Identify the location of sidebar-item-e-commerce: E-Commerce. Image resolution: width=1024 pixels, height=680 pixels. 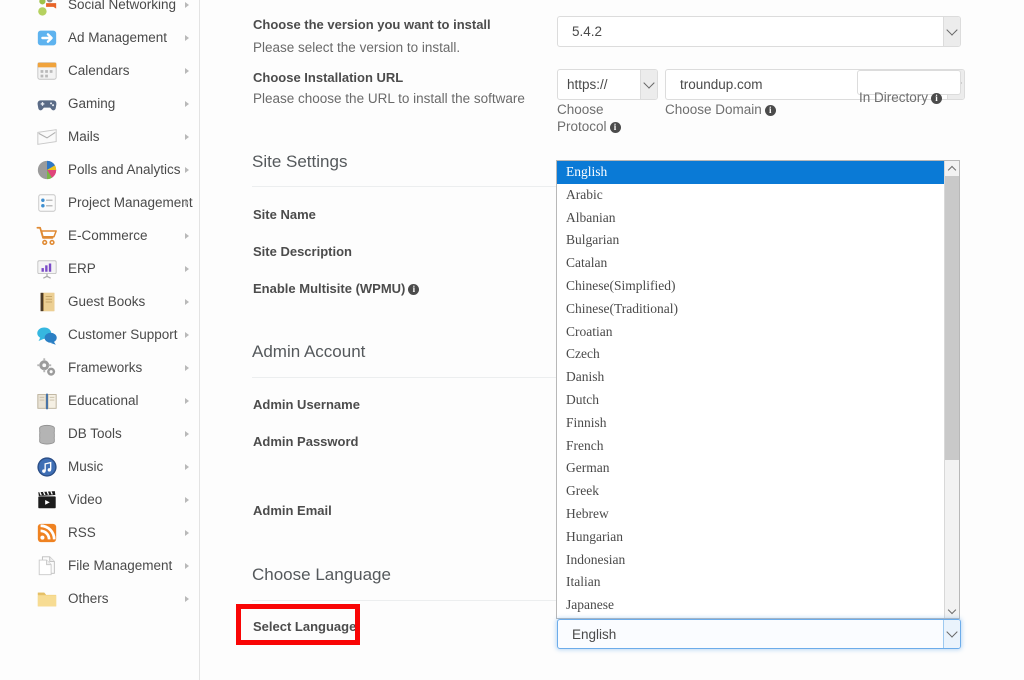
(99, 235).